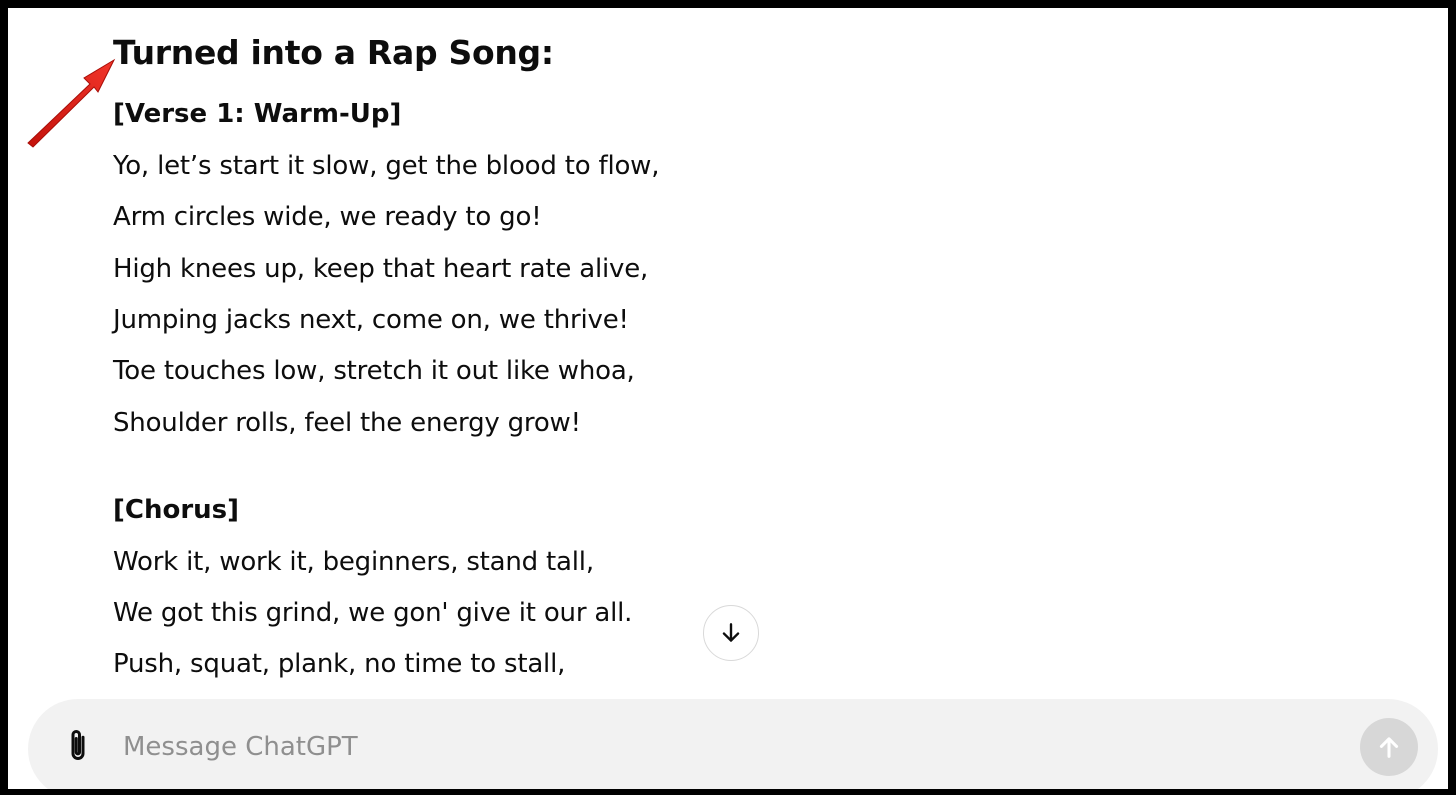 This screenshot has width=1456, height=795. Describe the element at coordinates (673, 747) in the screenshot. I see `message-input` at that location.